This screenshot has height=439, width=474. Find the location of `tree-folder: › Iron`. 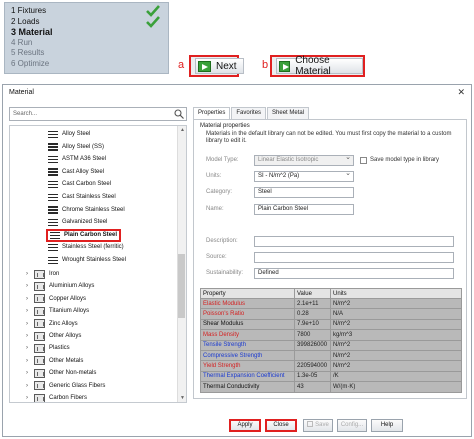

tree-folder: › Iron is located at coordinates (42, 274).